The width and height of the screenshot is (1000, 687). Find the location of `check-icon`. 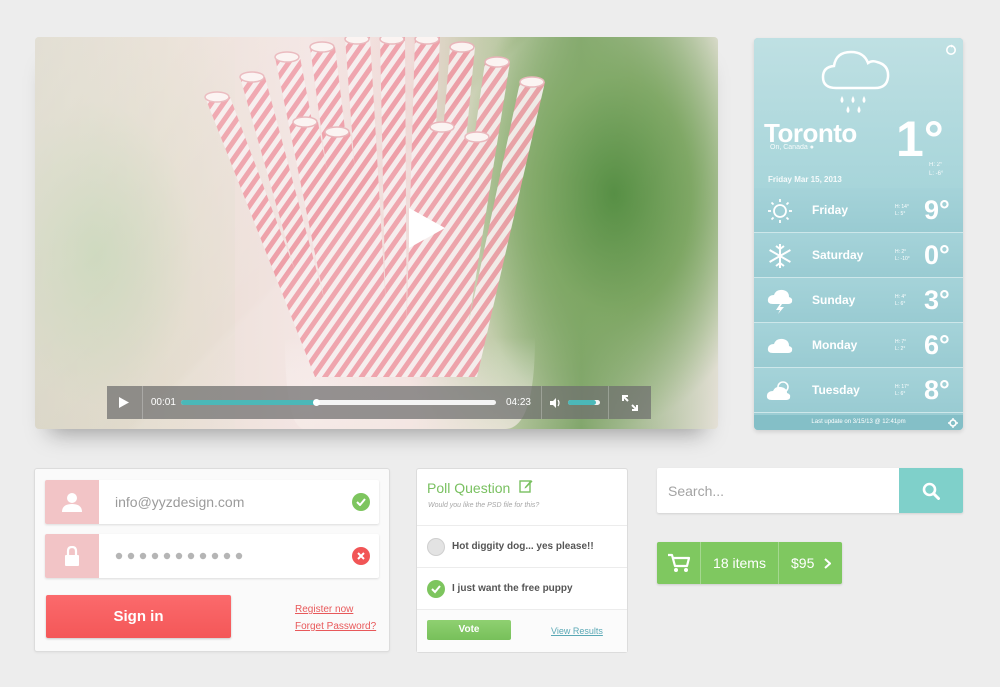

check-icon is located at coordinates (436, 589).